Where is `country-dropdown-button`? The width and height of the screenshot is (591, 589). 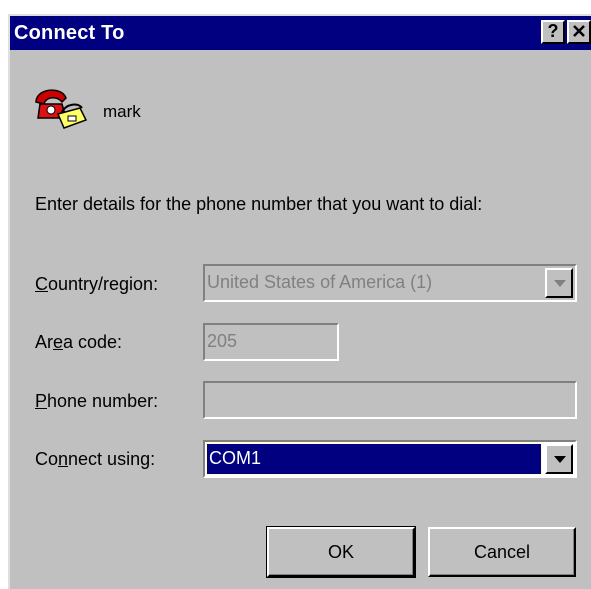
country-dropdown-button is located at coordinates (559, 283).